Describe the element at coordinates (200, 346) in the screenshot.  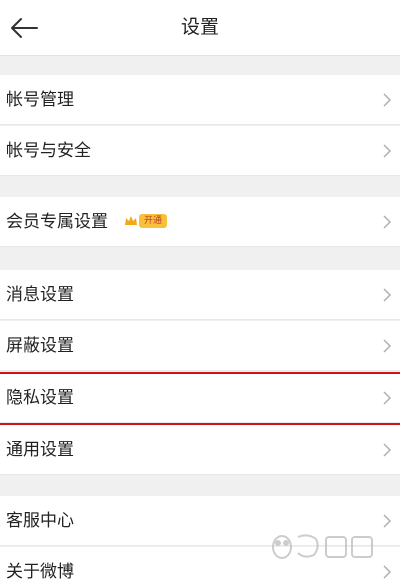
I see `block-settings-row: 屏蔽设置` at that location.